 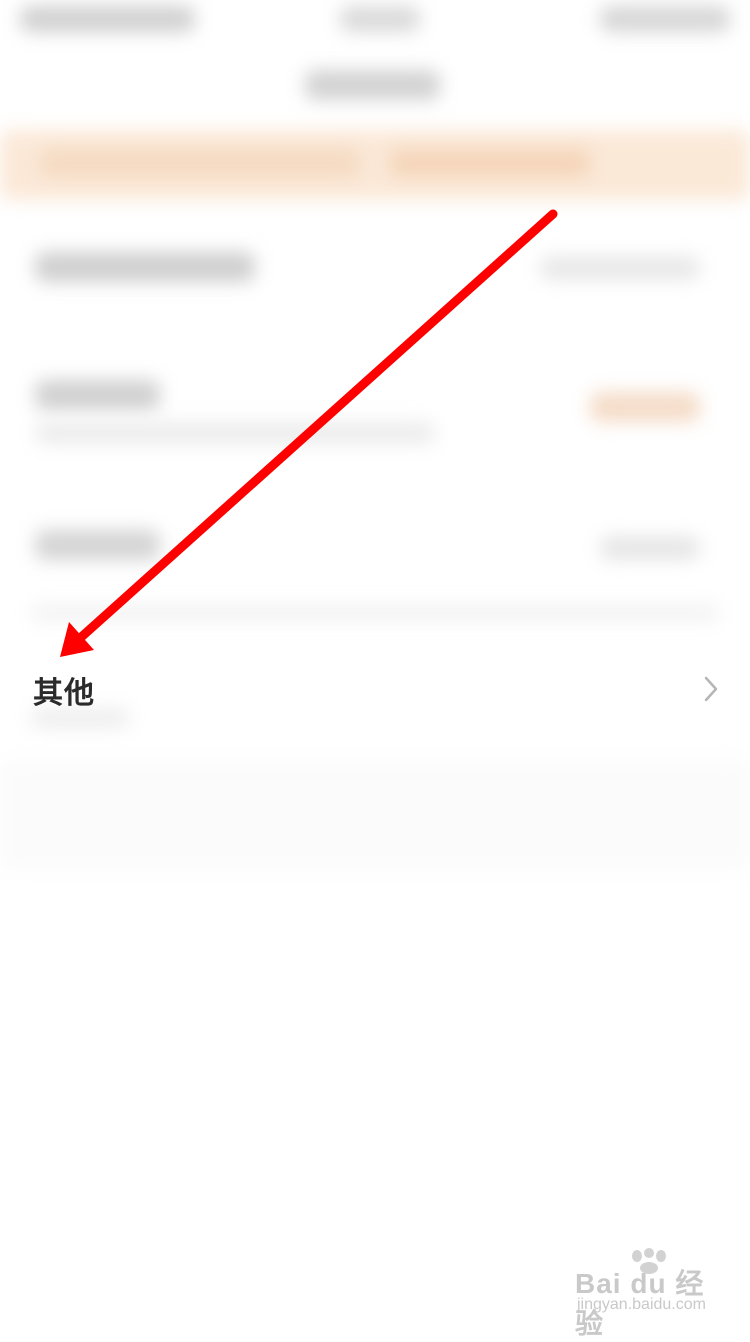 What do you see at coordinates (641, 1304) in the screenshot?
I see `watermark-url: jingyan.baidu.com` at bounding box center [641, 1304].